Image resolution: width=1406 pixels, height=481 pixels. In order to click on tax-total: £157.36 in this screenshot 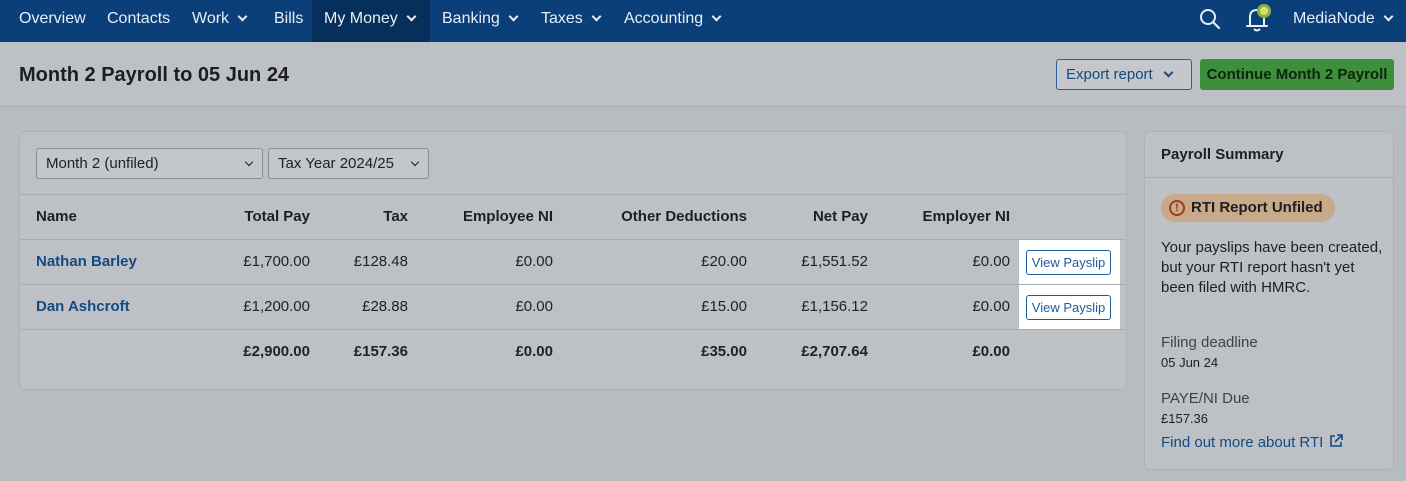, I will do `click(380, 351)`.